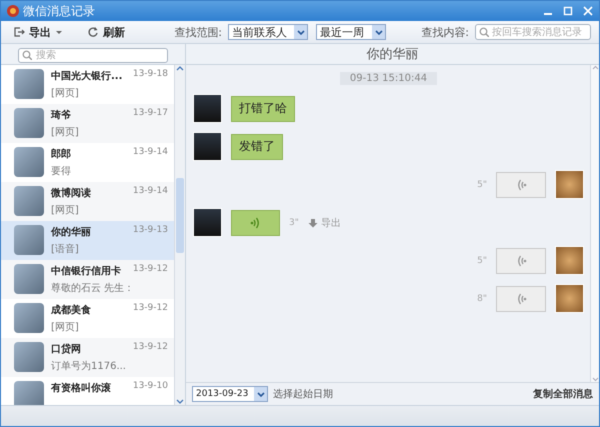 This screenshot has height=427, width=600. Describe the element at coordinates (150, 75) in the screenshot. I see `contact-date: 13-9-18` at that location.